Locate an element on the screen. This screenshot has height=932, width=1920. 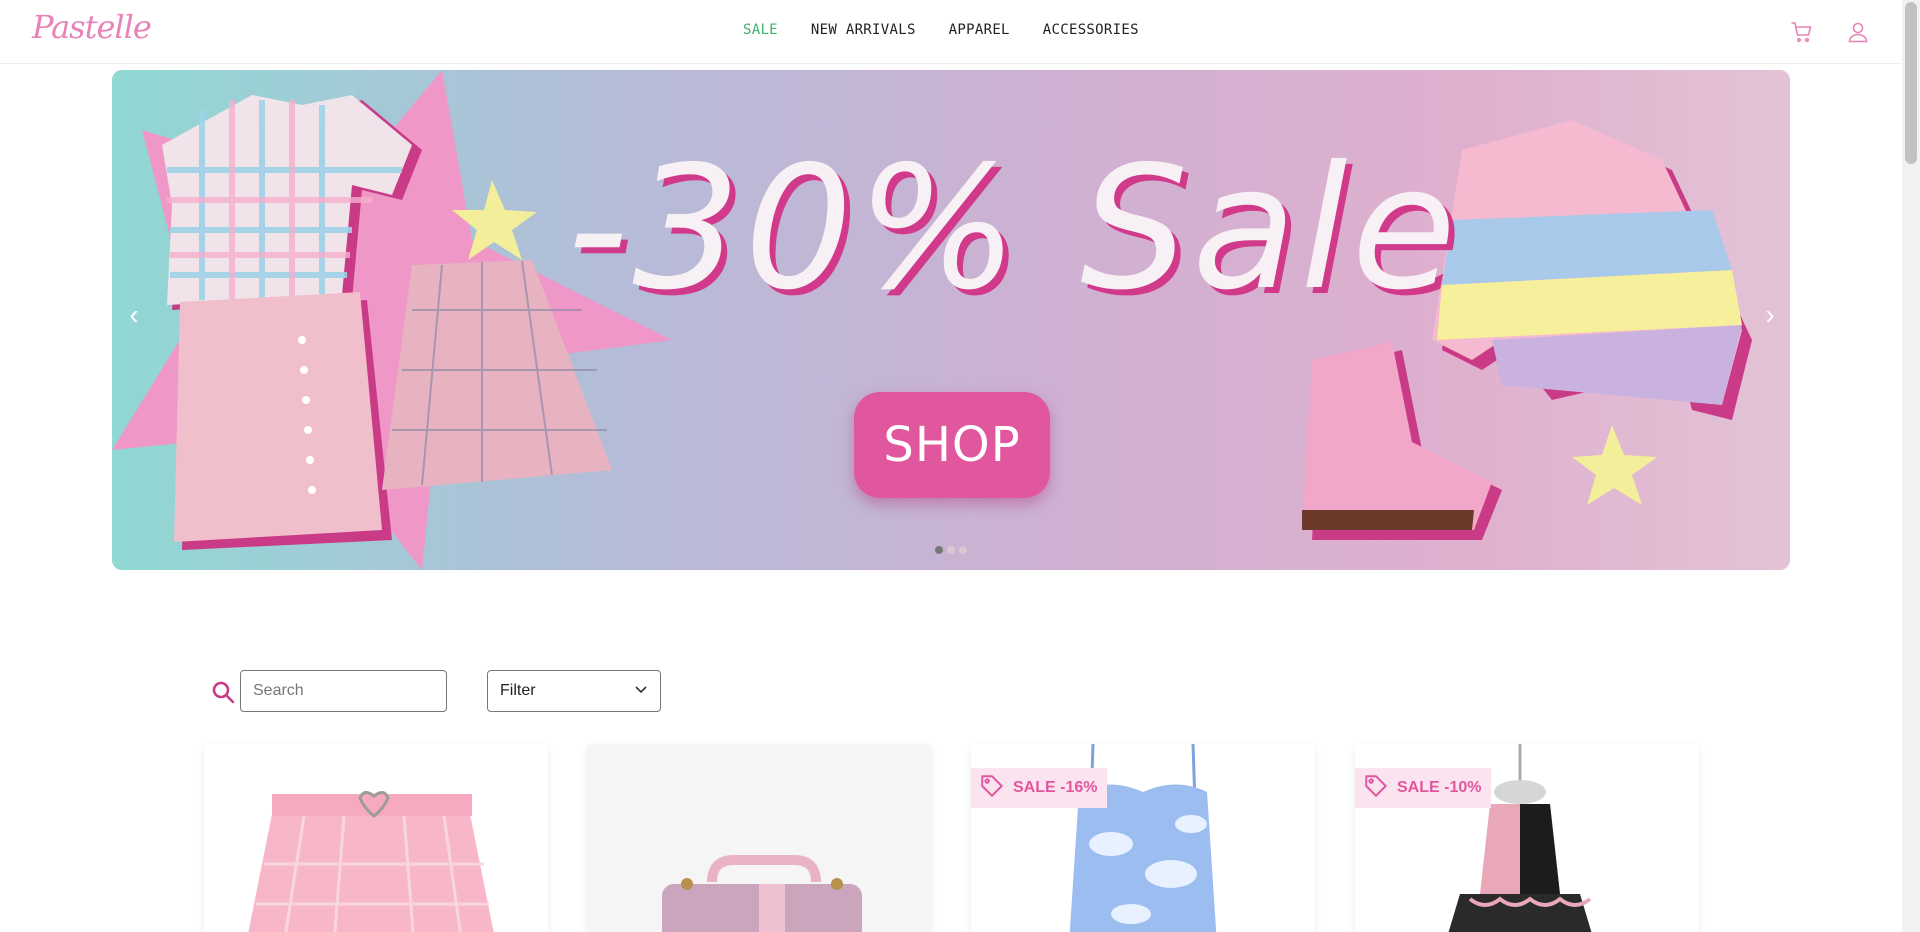
pink-denim-skirt-image is located at coordinates (283, 421).